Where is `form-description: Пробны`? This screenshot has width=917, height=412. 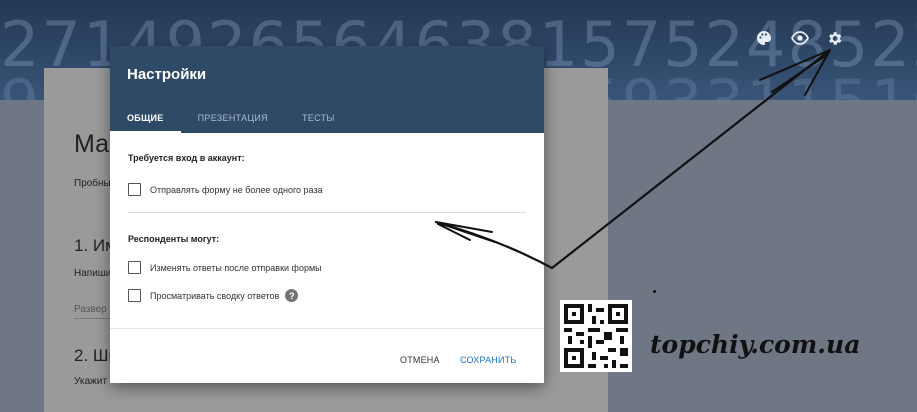
form-description: Пробны is located at coordinates (92, 183).